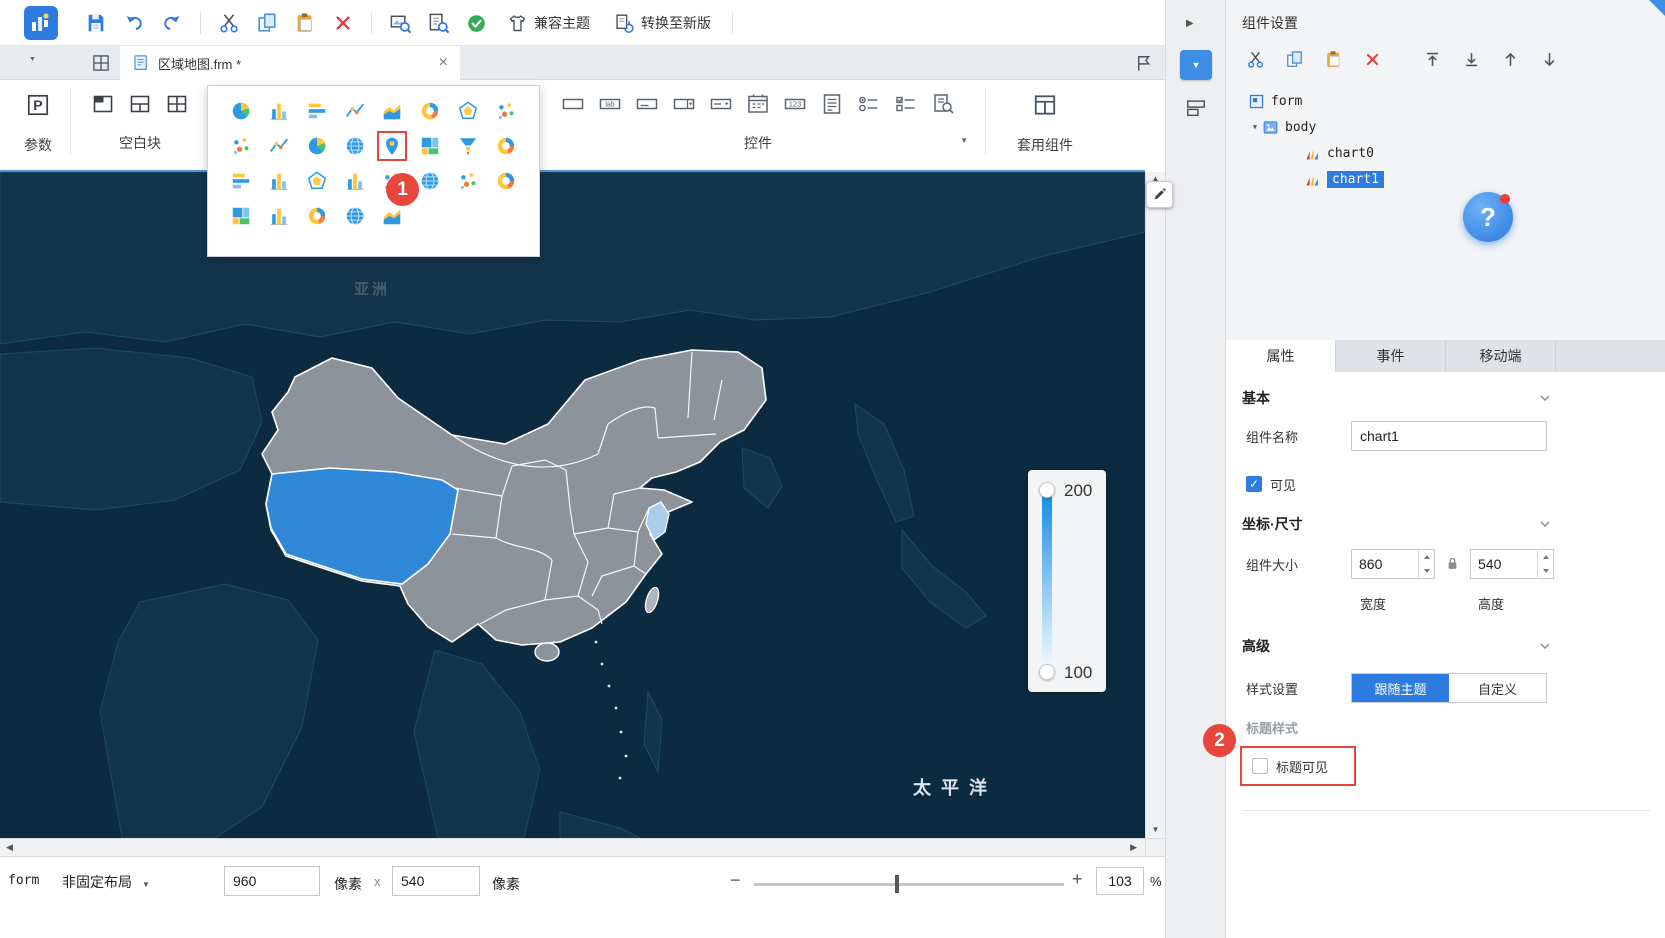 Image resolution: width=1665 pixels, height=938 pixels. What do you see at coordinates (1510, 59) in the screenshot?
I see `move-up-button` at bounding box center [1510, 59].